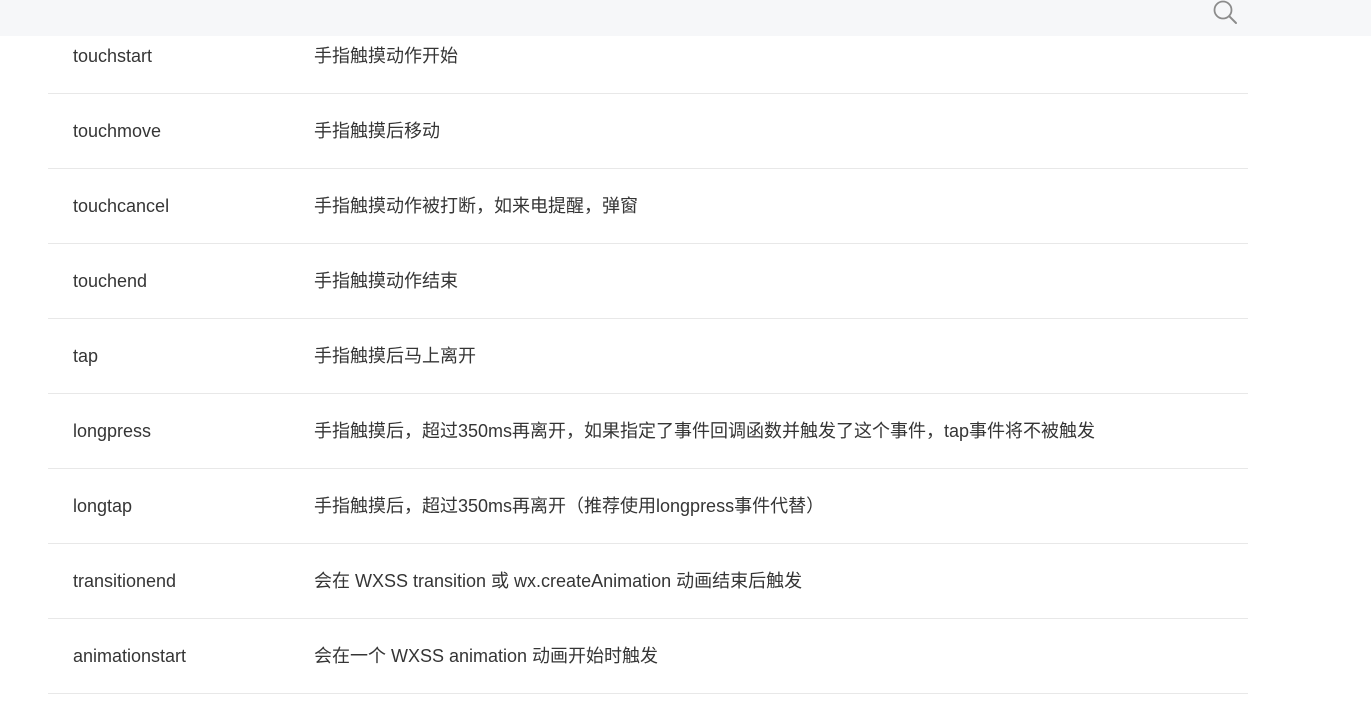 The width and height of the screenshot is (1371, 702). What do you see at coordinates (377, 131) in the screenshot?
I see `event-description: 手指触摸后移动` at bounding box center [377, 131].